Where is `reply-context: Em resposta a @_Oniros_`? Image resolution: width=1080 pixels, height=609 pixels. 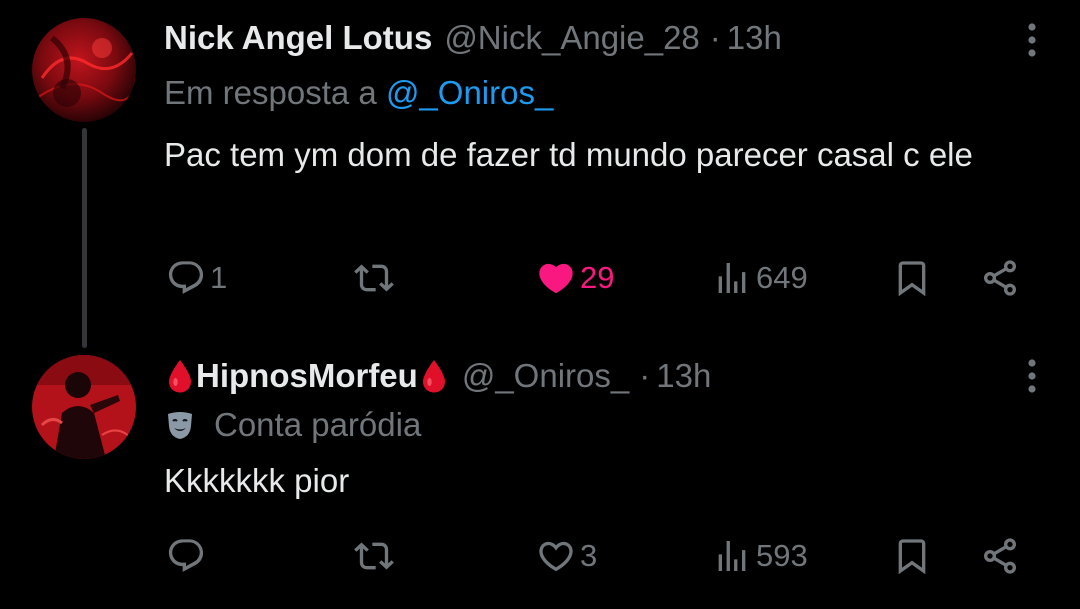 reply-context: Em resposta a @_Oniros_ is located at coordinates (358, 93).